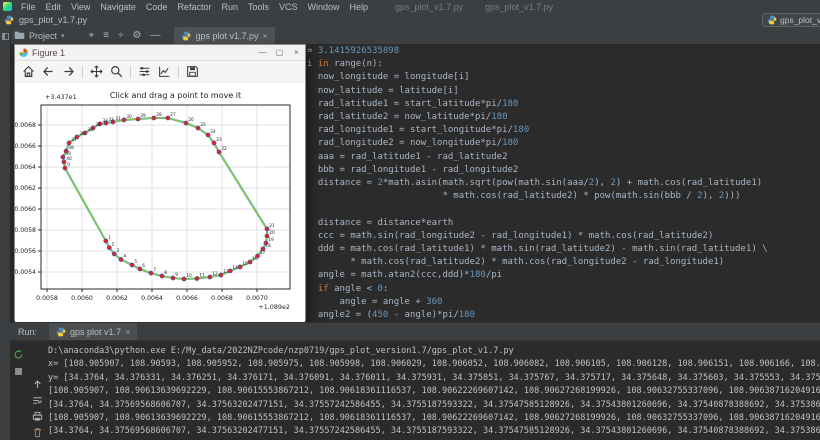 This screenshot has height=440, width=820. Describe the element at coordinates (68, 165) in the screenshot. I see `svg-text: 0` at that location.